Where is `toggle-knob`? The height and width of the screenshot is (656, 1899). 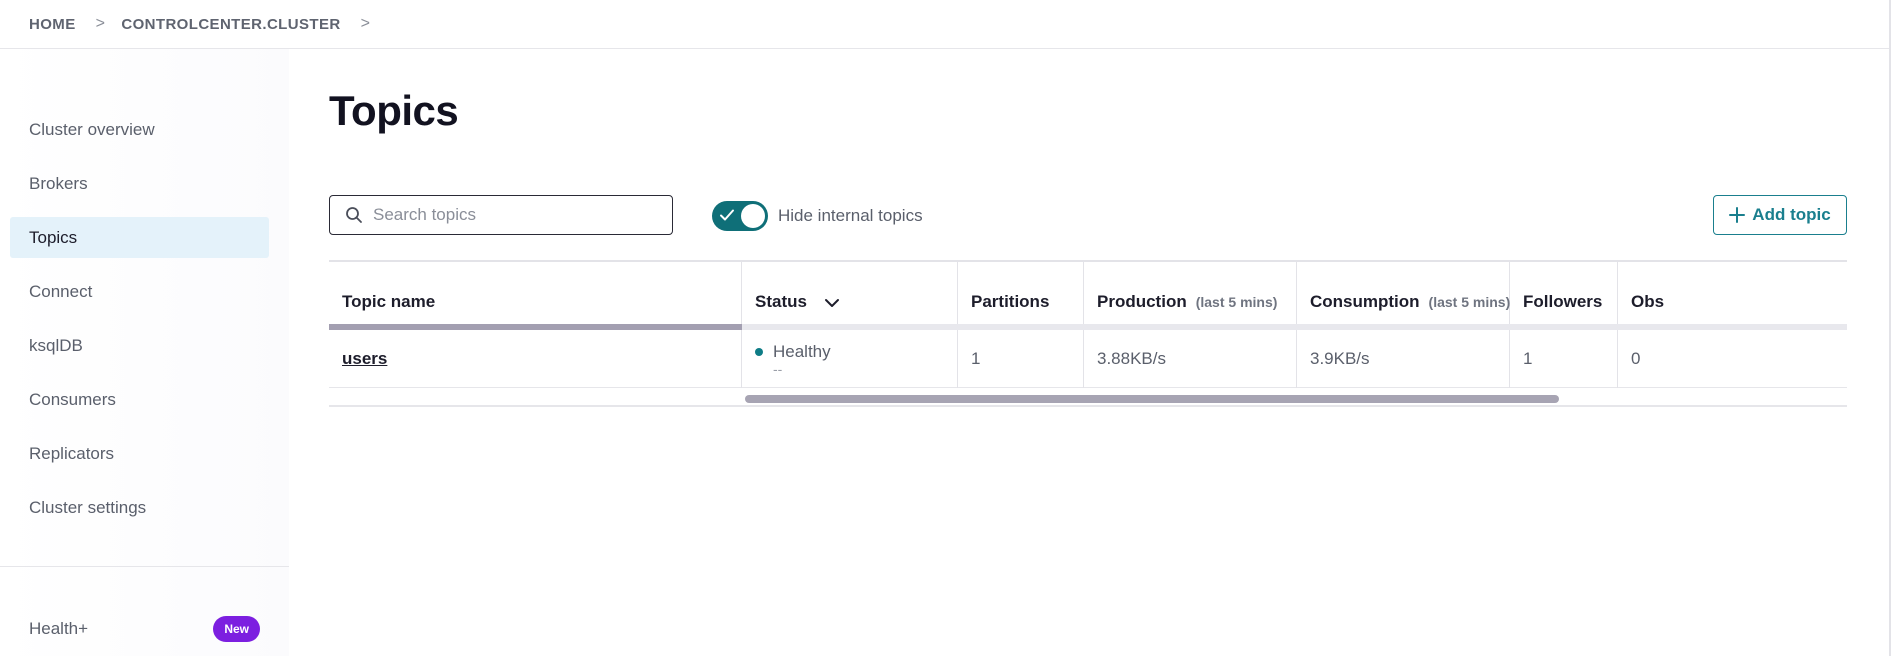
toggle-knob is located at coordinates (753, 216).